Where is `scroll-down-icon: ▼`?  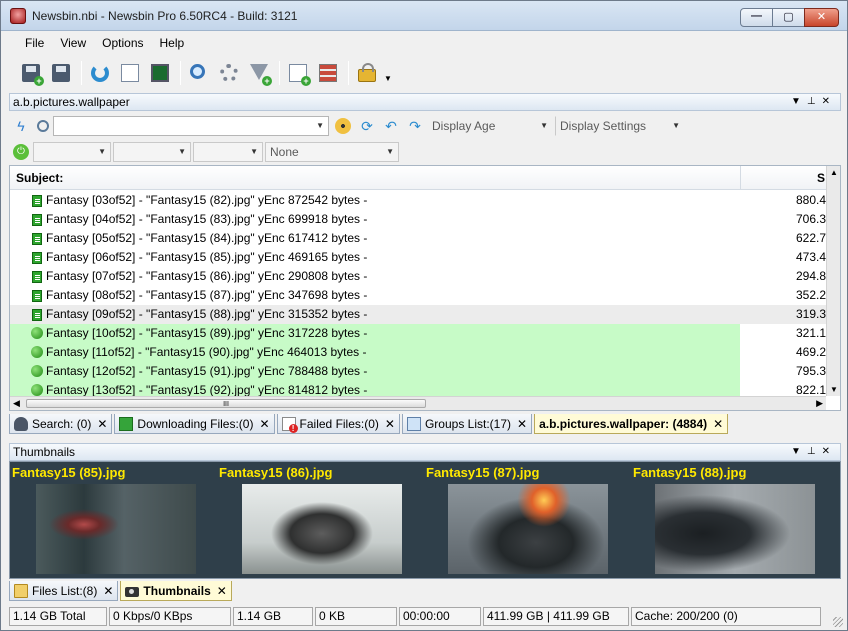
scroll-down-icon: ▼ is located at coordinates (834, 389).